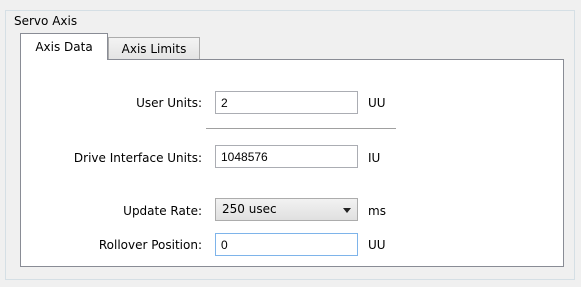 This screenshot has width=581, height=287. What do you see at coordinates (249, 209) in the screenshot?
I see `update-rate-value: 250 usec` at bounding box center [249, 209].